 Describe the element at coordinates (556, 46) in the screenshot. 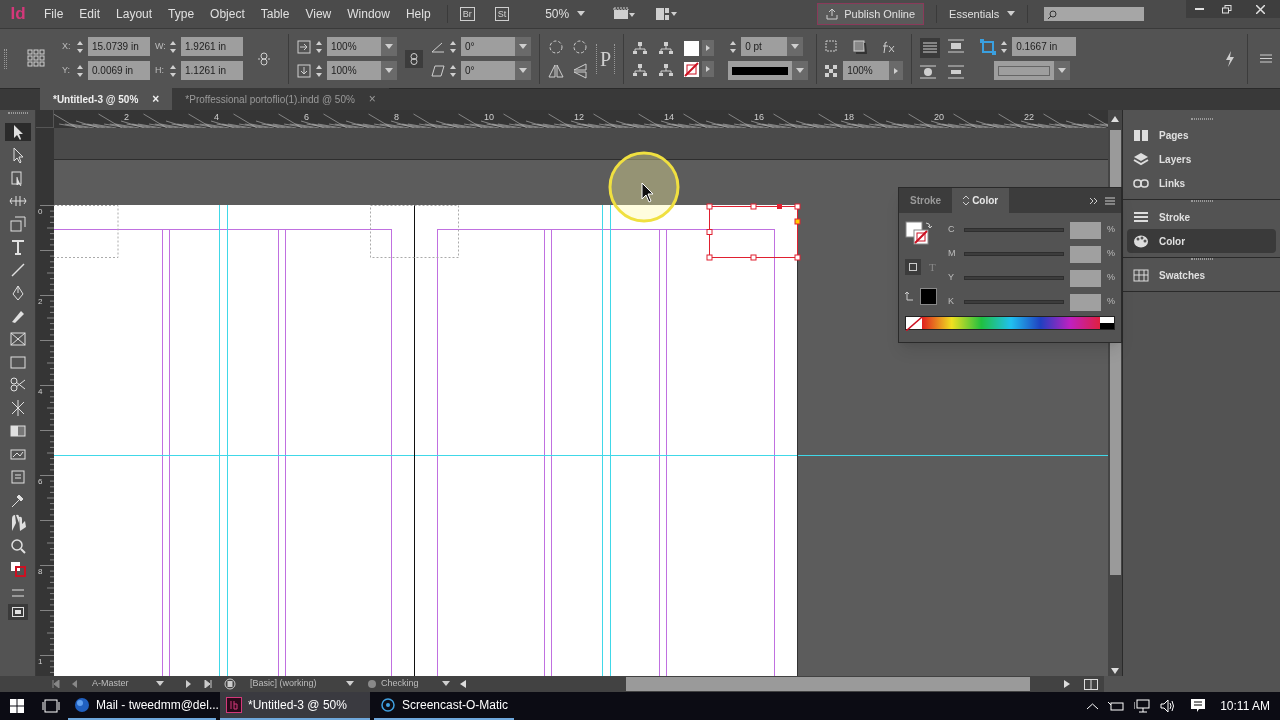

I see `rotate-clockwise-icon` at that location.